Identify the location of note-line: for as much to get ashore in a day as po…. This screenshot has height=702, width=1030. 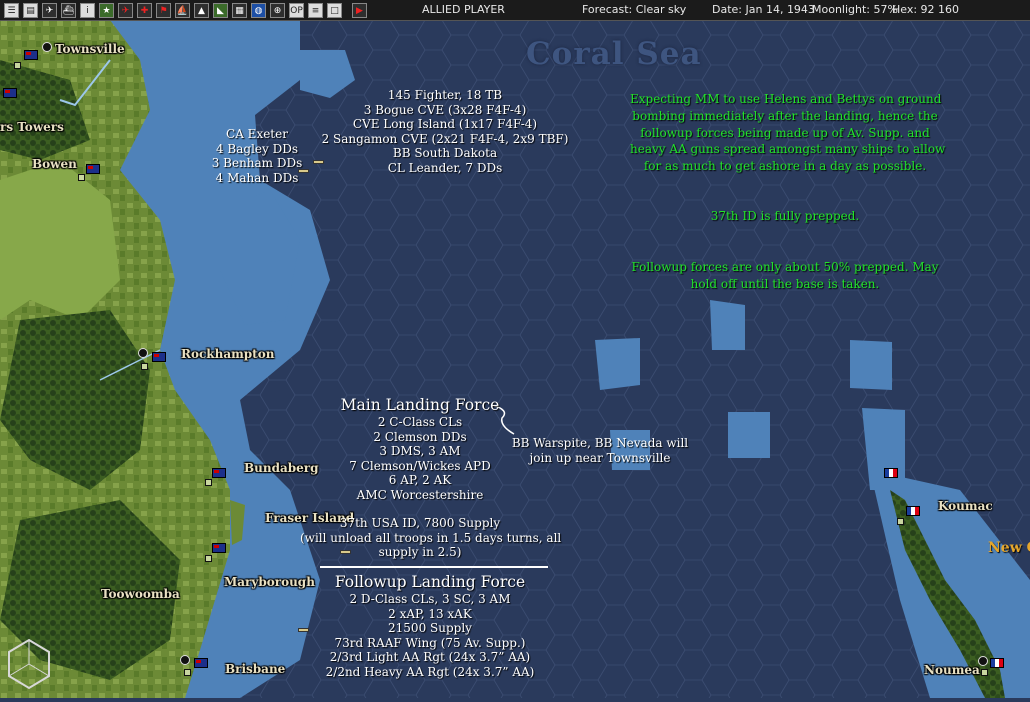
(785, 166).